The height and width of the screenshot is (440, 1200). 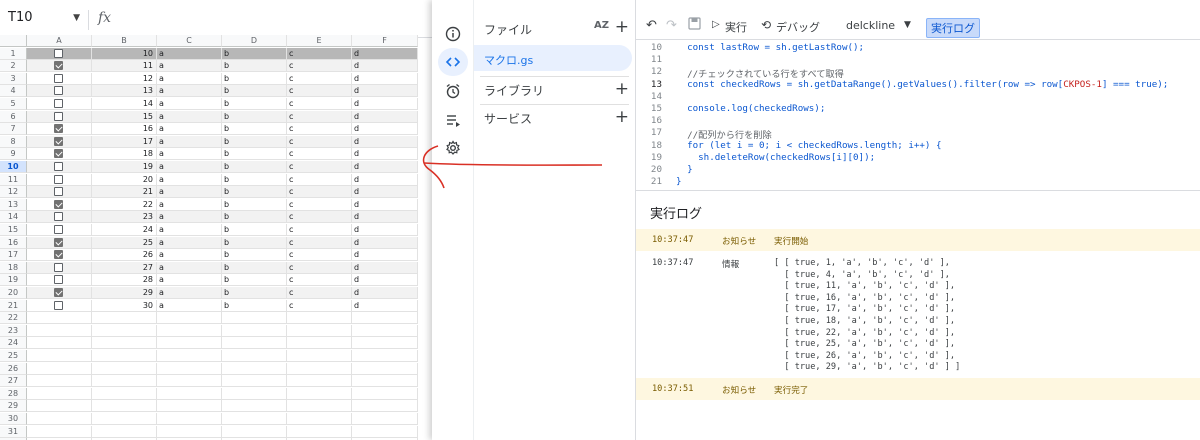 I want to click on add-service-icon: +, so click(x=622, y=117).